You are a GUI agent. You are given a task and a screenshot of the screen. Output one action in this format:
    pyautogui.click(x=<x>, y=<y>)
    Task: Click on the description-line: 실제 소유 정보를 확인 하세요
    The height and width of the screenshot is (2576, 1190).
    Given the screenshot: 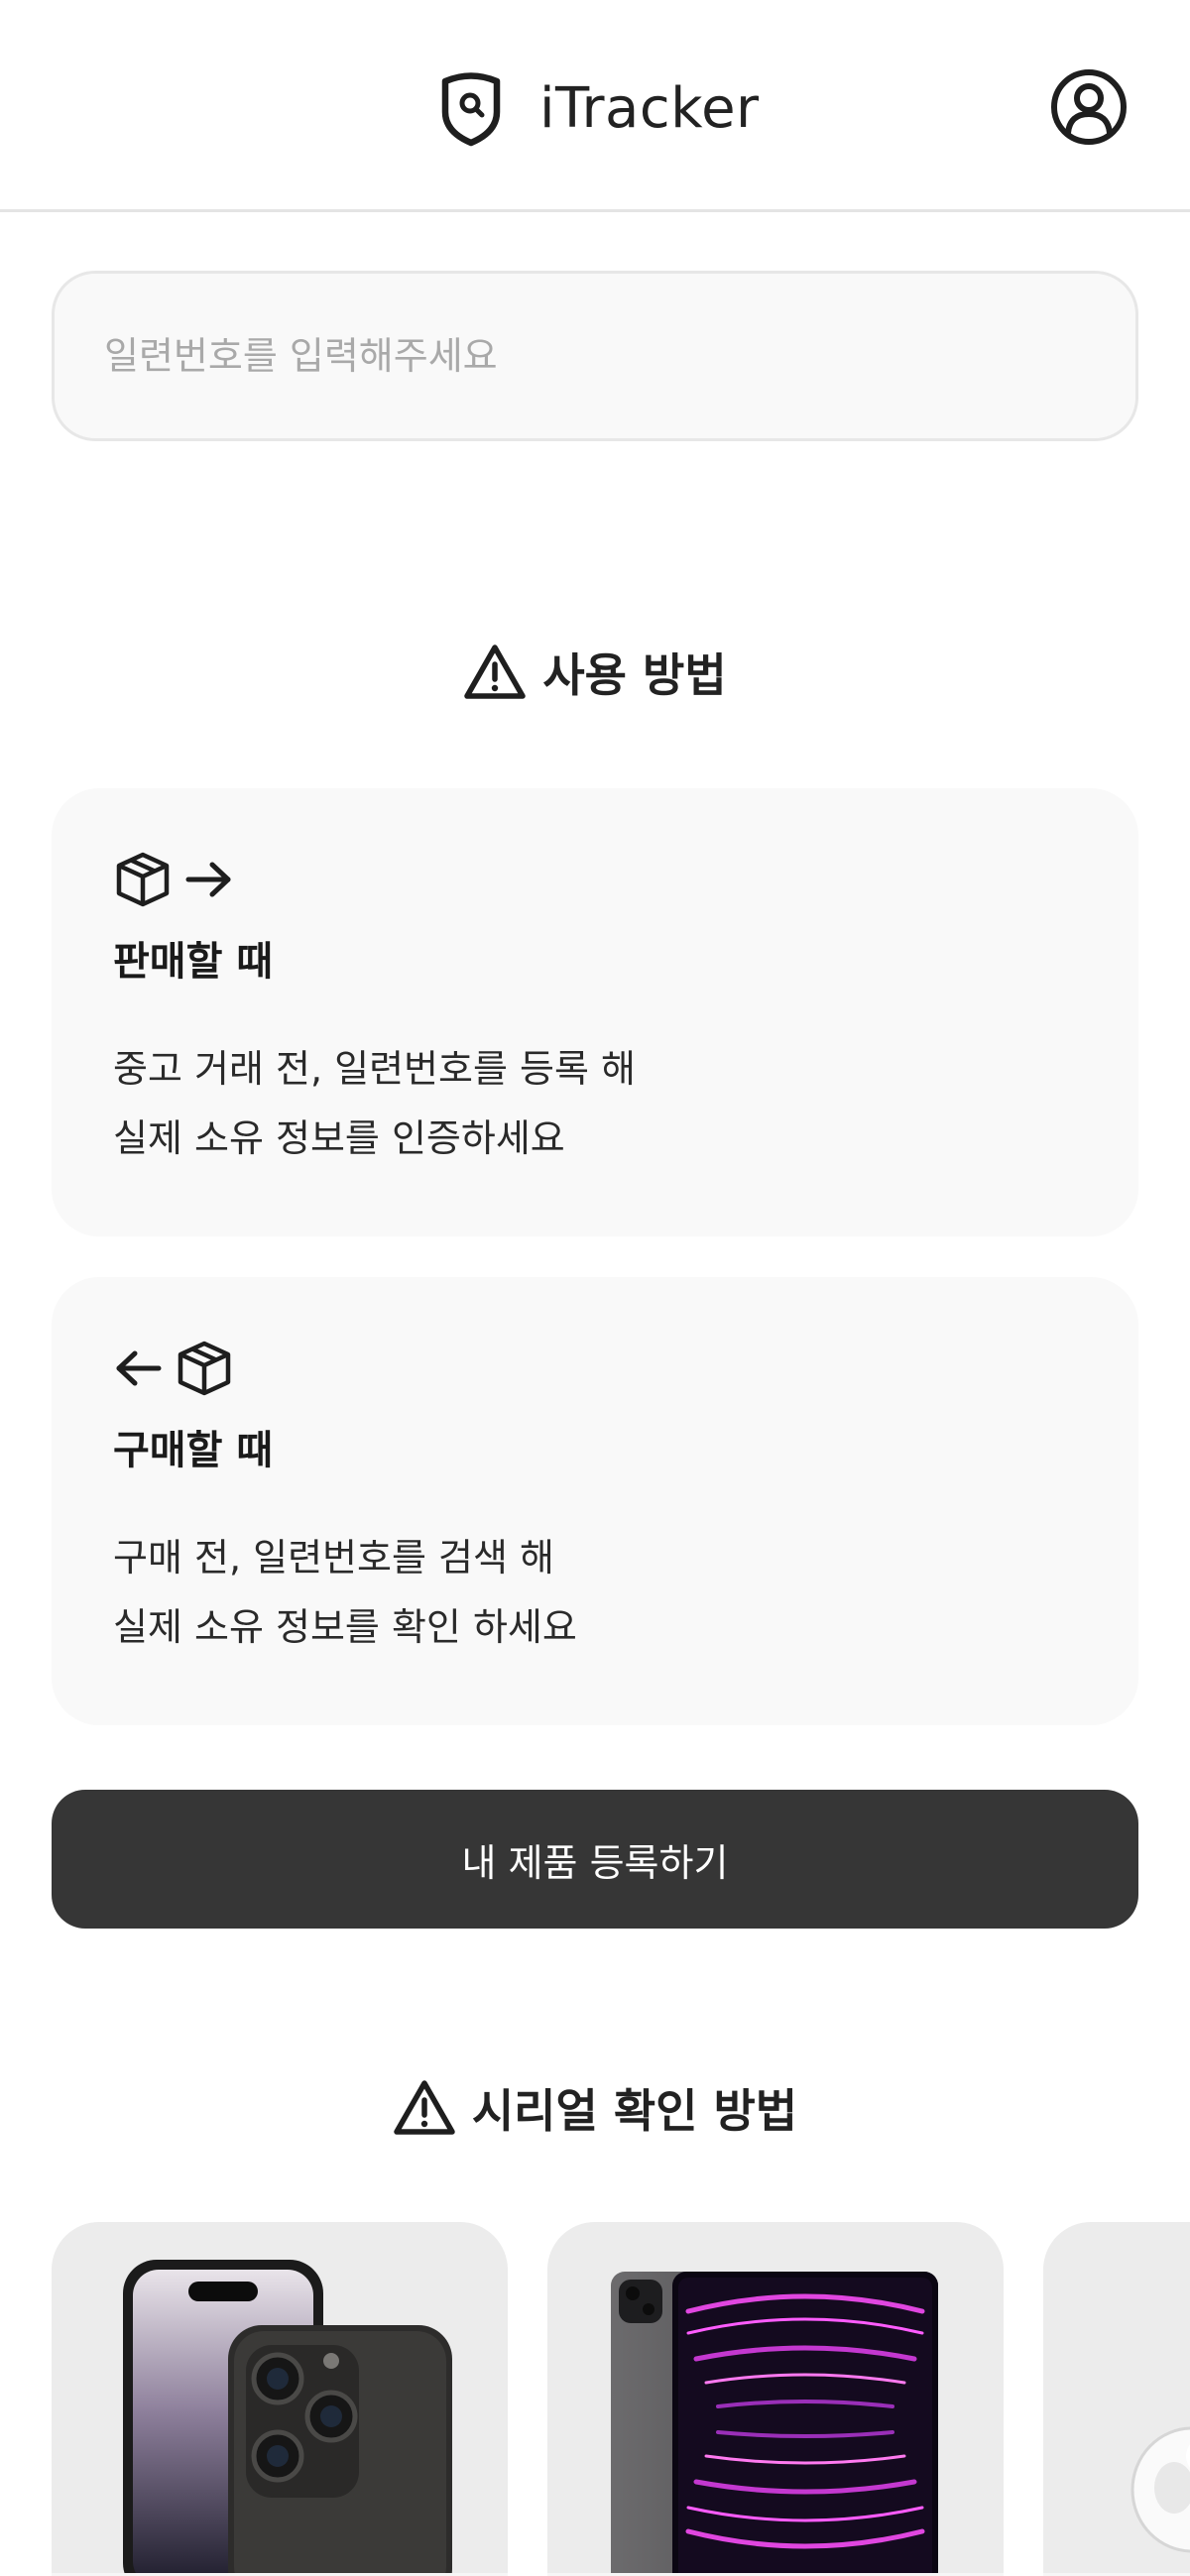 What is the action you would take?
    pyautogui.click(x=345, y=1627)
    